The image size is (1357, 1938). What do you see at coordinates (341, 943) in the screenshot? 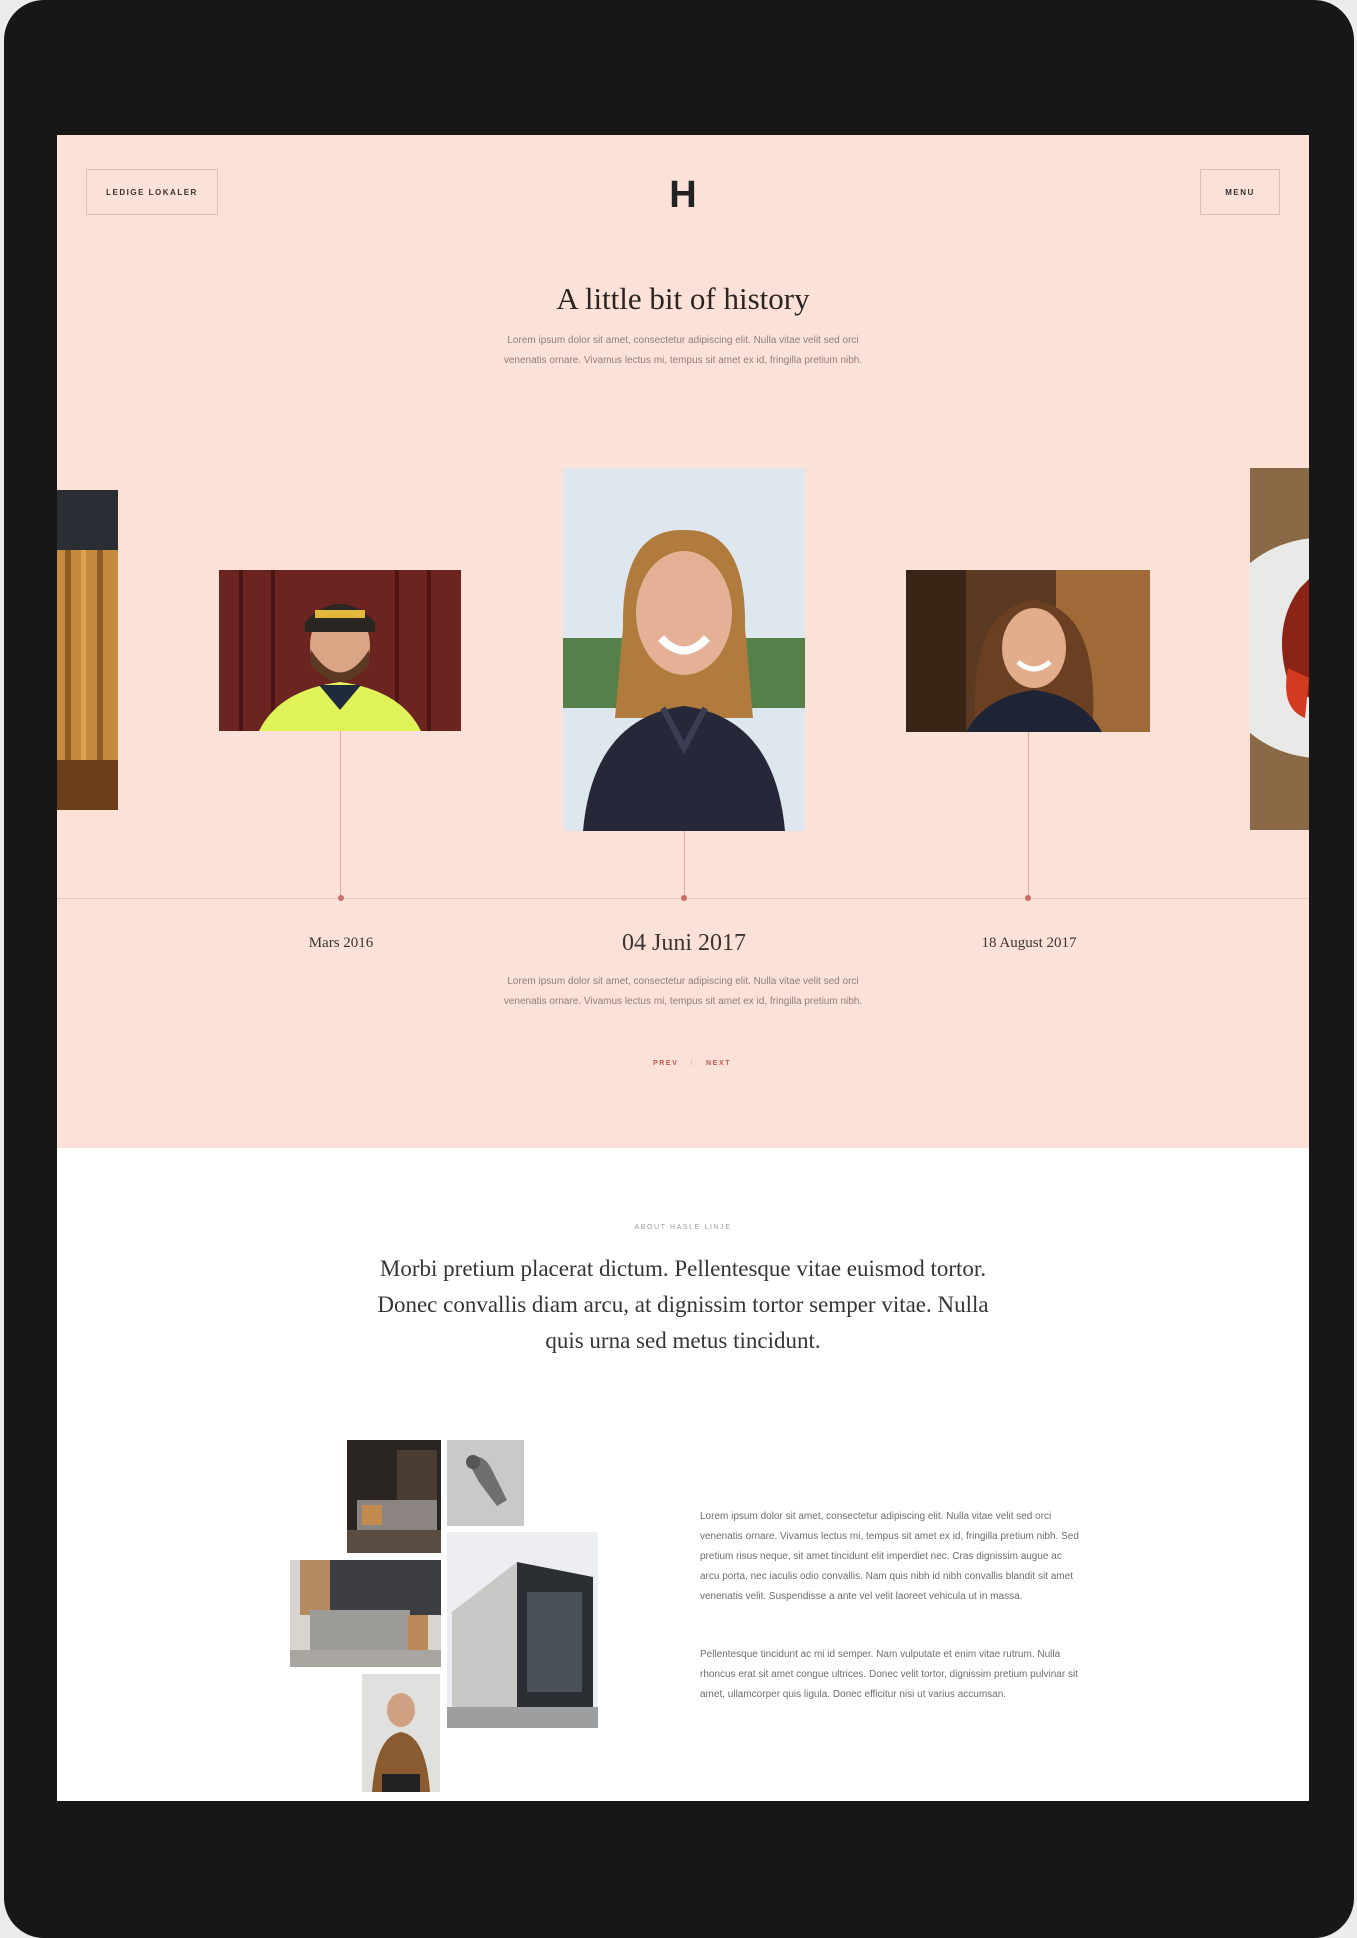
I see `timeline-date: Mars 2016` at bounding box center [341, 943].